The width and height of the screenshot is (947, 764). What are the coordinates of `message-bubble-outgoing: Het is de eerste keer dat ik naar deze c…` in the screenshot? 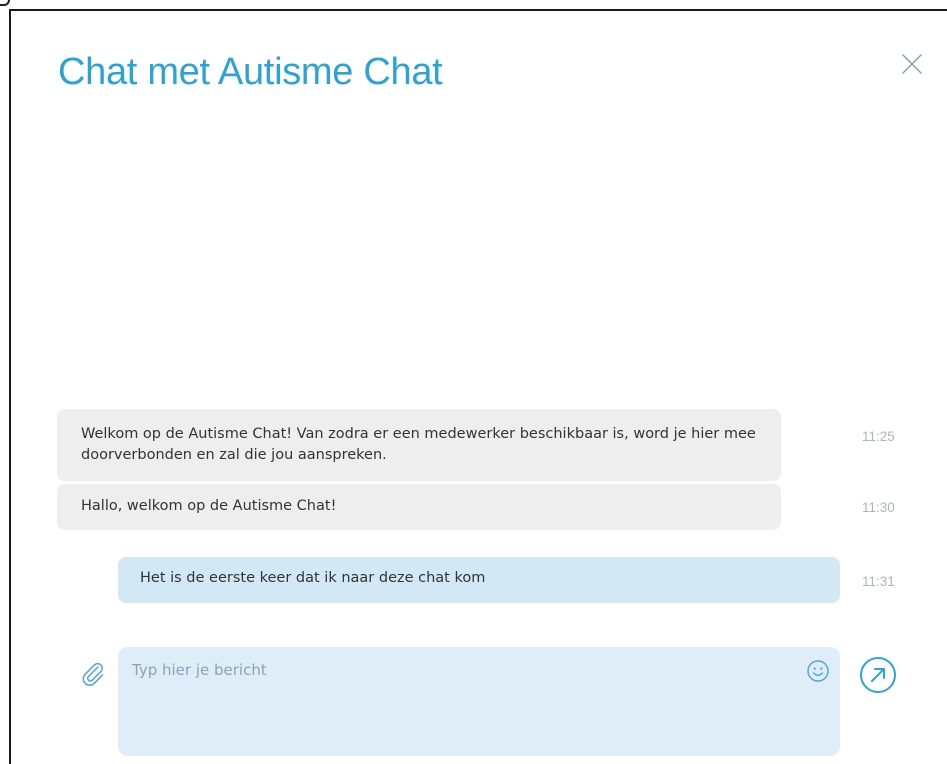 It's located at (479, 580).